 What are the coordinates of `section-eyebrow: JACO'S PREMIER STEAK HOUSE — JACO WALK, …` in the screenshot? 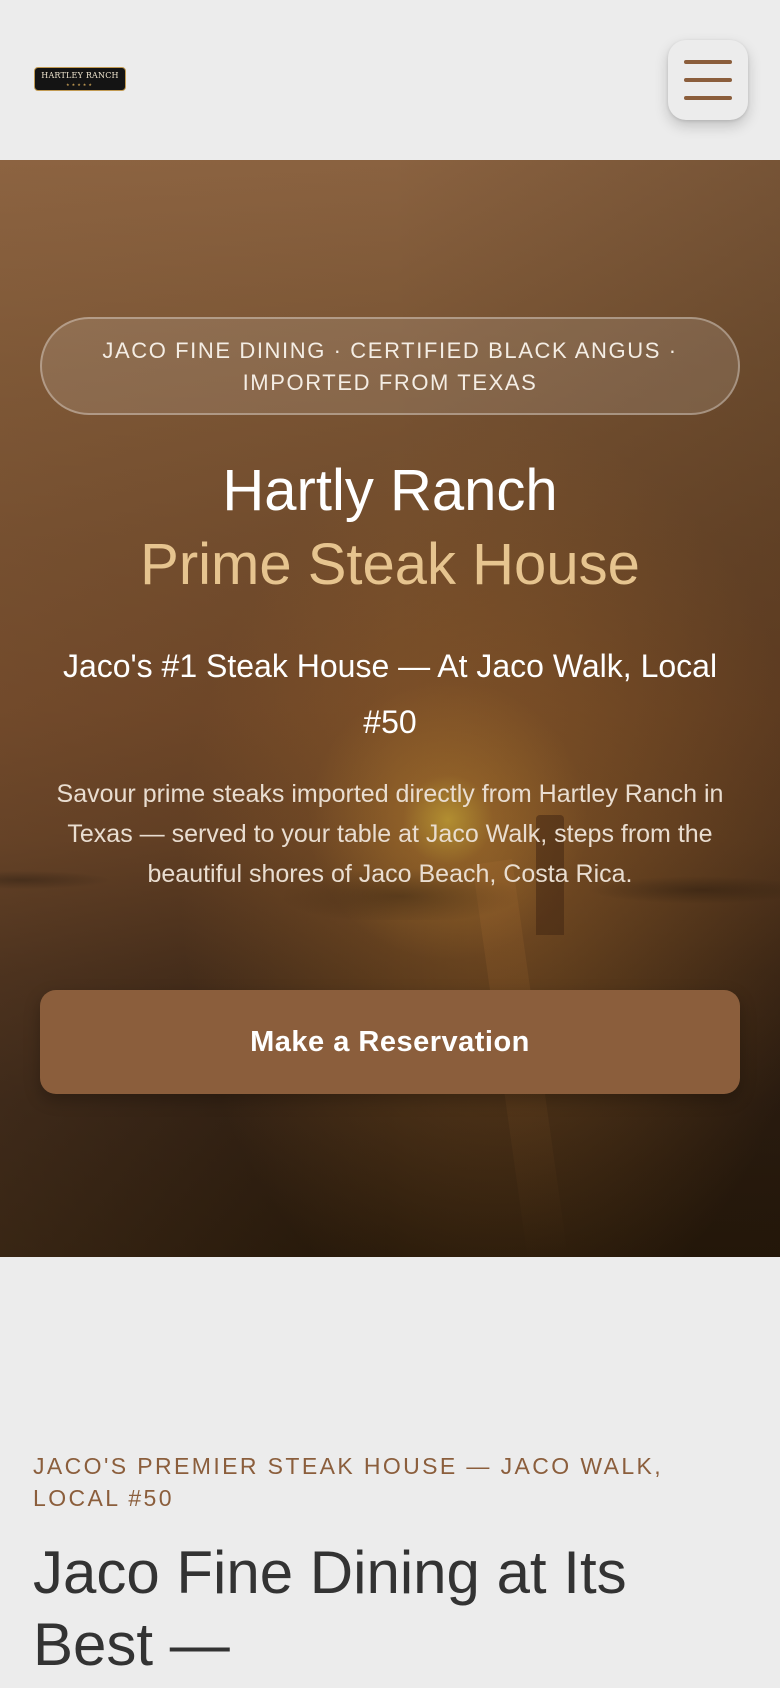 It's located at (348, 1482).